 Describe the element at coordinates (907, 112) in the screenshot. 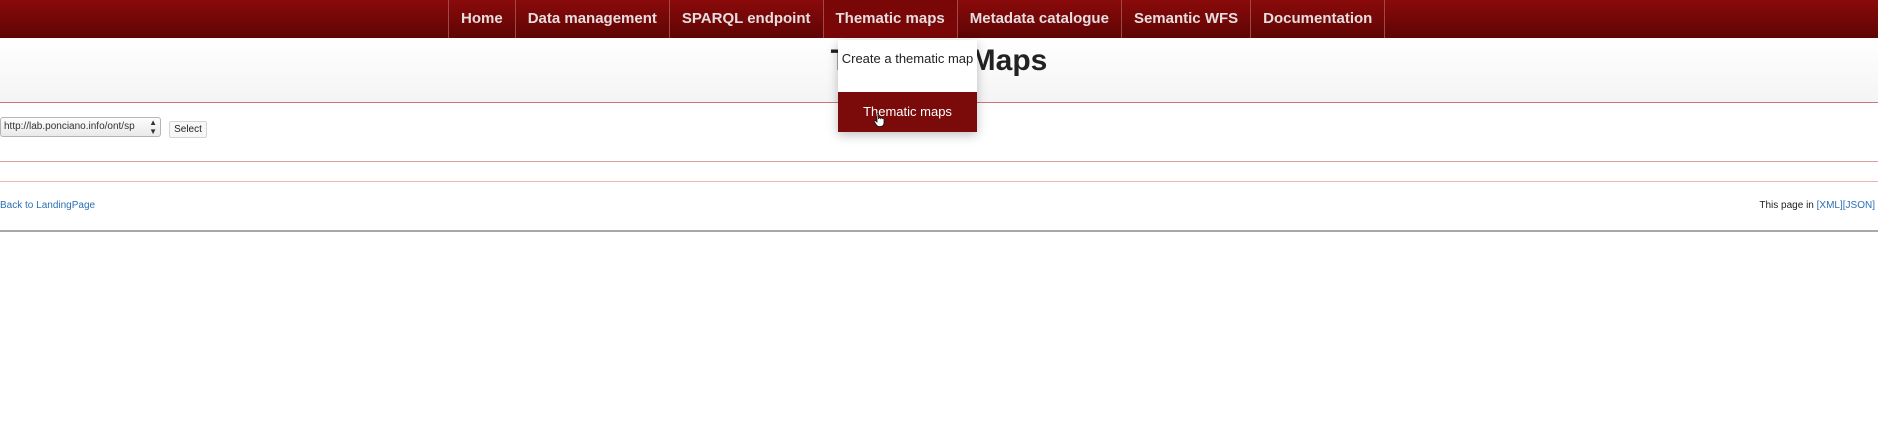

I see `menu-item-thematic-maps: Thematic maps` at that location.